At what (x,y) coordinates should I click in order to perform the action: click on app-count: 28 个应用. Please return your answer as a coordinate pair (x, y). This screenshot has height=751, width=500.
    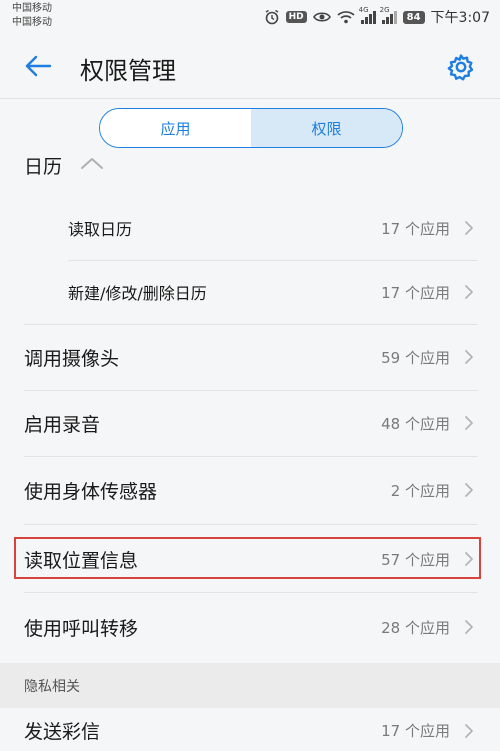
    Looking at the image, I should click on (415, 627).